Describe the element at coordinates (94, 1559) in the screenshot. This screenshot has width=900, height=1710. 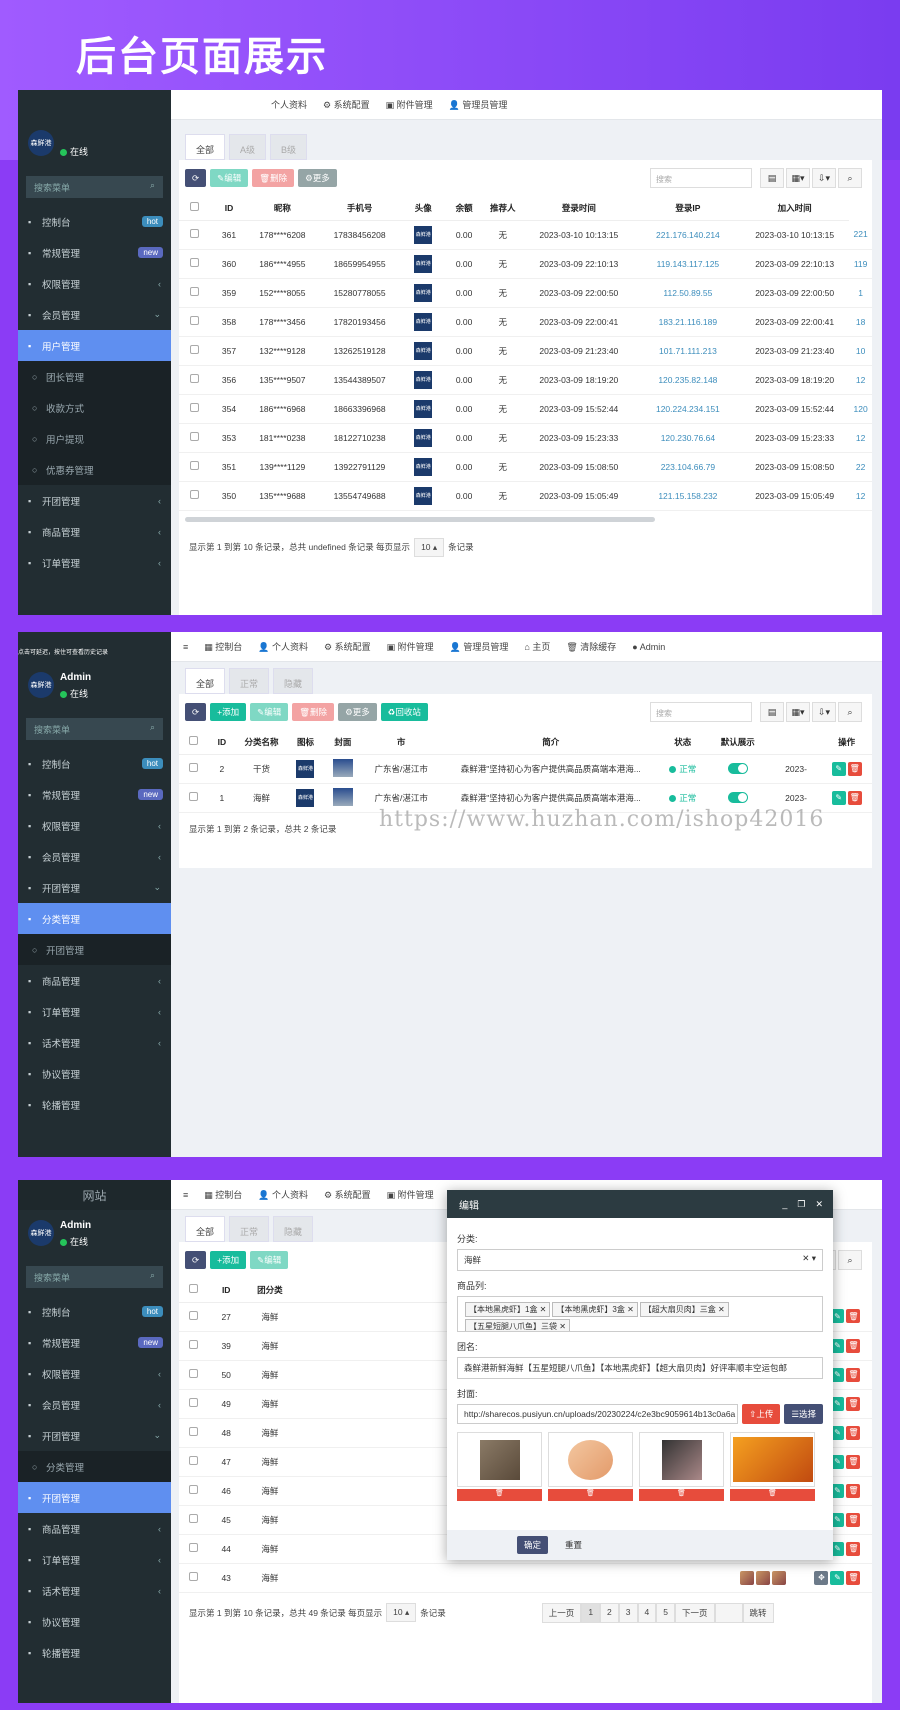
I see `sidebar-item-8: ▪ 订单管理 ‹` at that location.